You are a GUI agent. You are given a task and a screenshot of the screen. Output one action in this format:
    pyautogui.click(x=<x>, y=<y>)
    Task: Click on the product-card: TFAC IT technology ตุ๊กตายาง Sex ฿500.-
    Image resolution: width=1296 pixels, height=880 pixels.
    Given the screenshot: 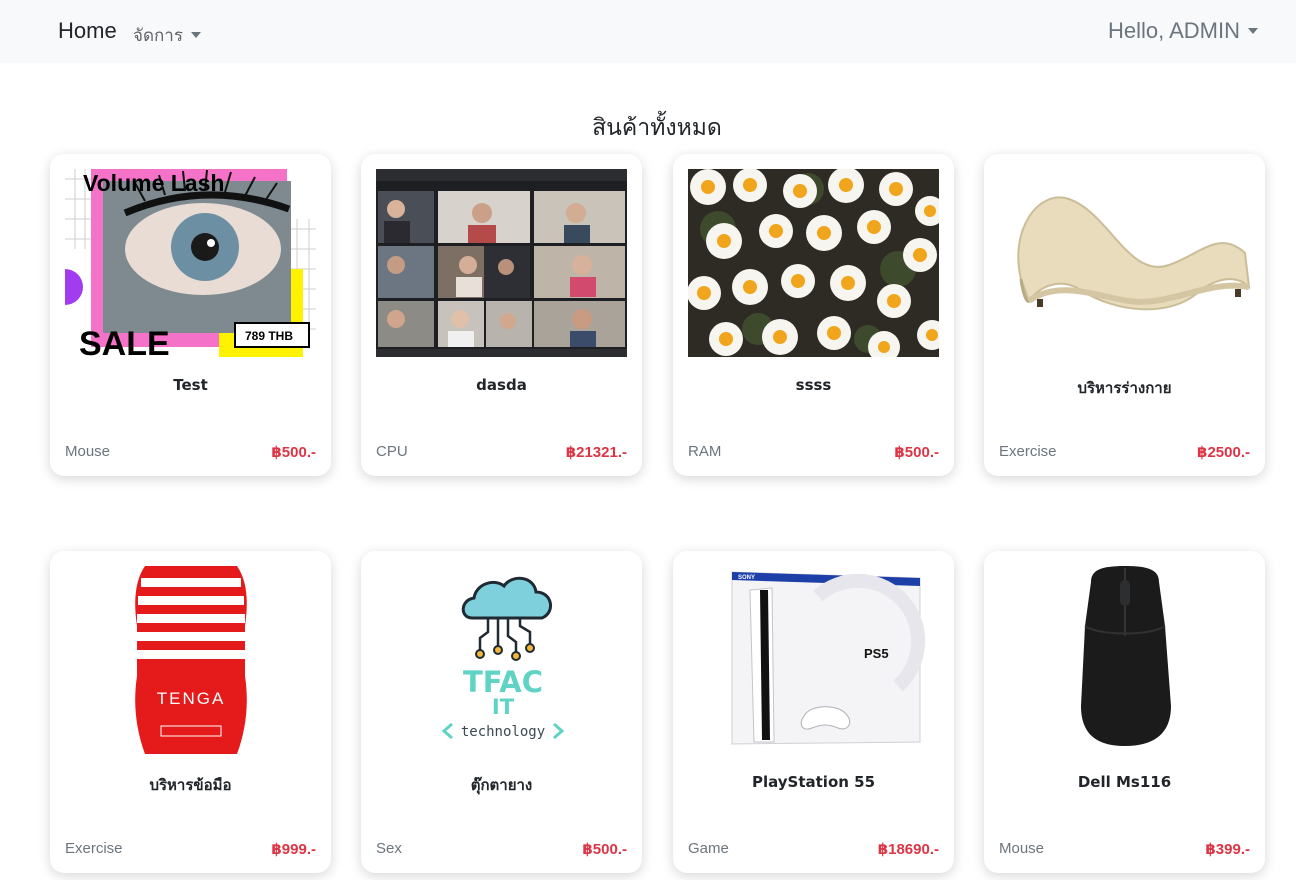 What is the action you would take?
    pyautogui.click(x=501, y=712)
    